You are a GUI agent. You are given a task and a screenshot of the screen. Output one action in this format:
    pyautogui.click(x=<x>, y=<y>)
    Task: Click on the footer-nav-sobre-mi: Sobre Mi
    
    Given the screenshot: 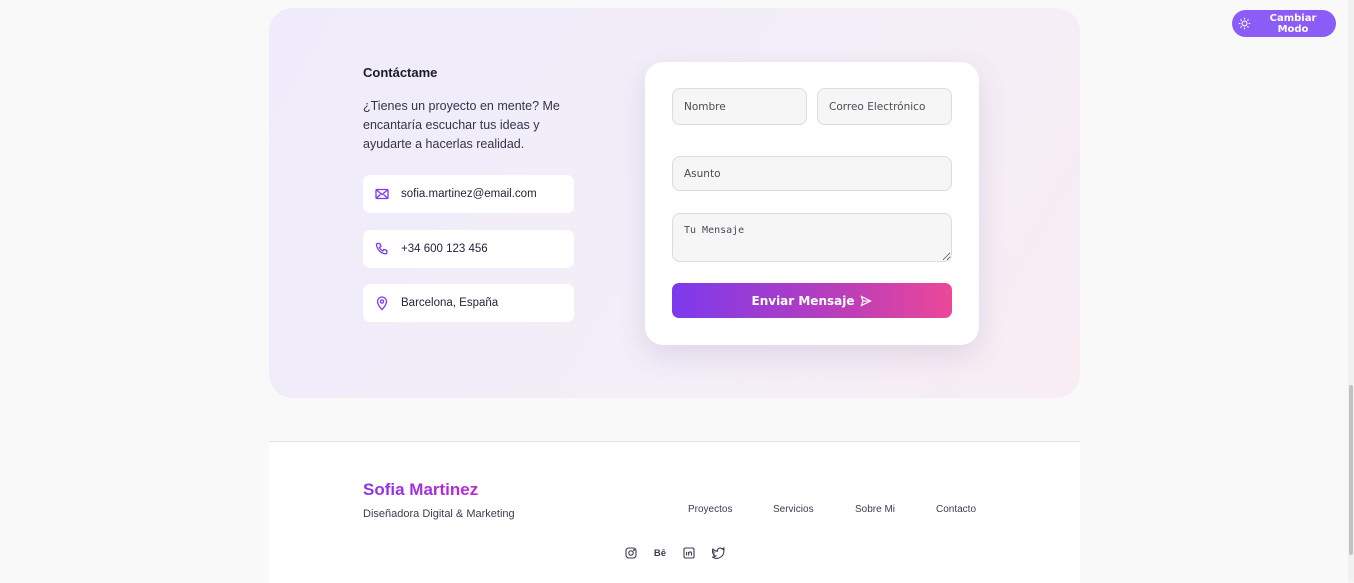 What is the action you would take?
    pyautogui.click(x=875, y=509)
    